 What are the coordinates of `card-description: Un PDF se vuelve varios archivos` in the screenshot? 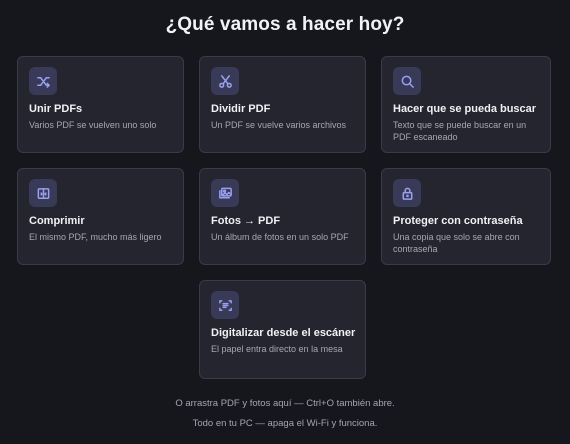 It's located at (279, 125).